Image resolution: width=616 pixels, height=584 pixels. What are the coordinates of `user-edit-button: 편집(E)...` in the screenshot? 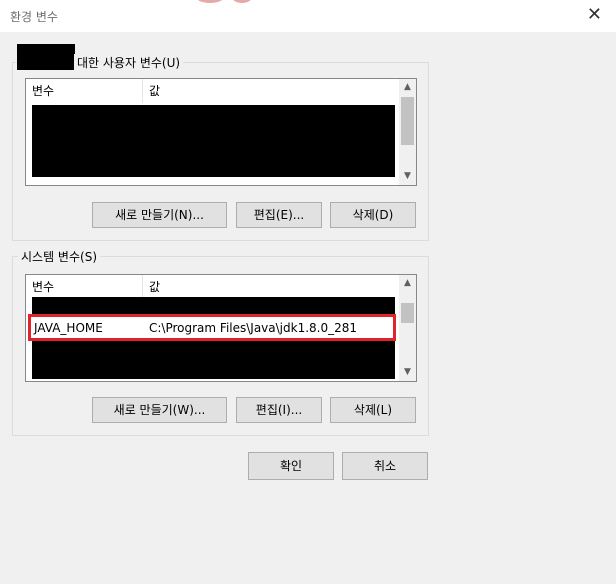 It's located at (279, 215).